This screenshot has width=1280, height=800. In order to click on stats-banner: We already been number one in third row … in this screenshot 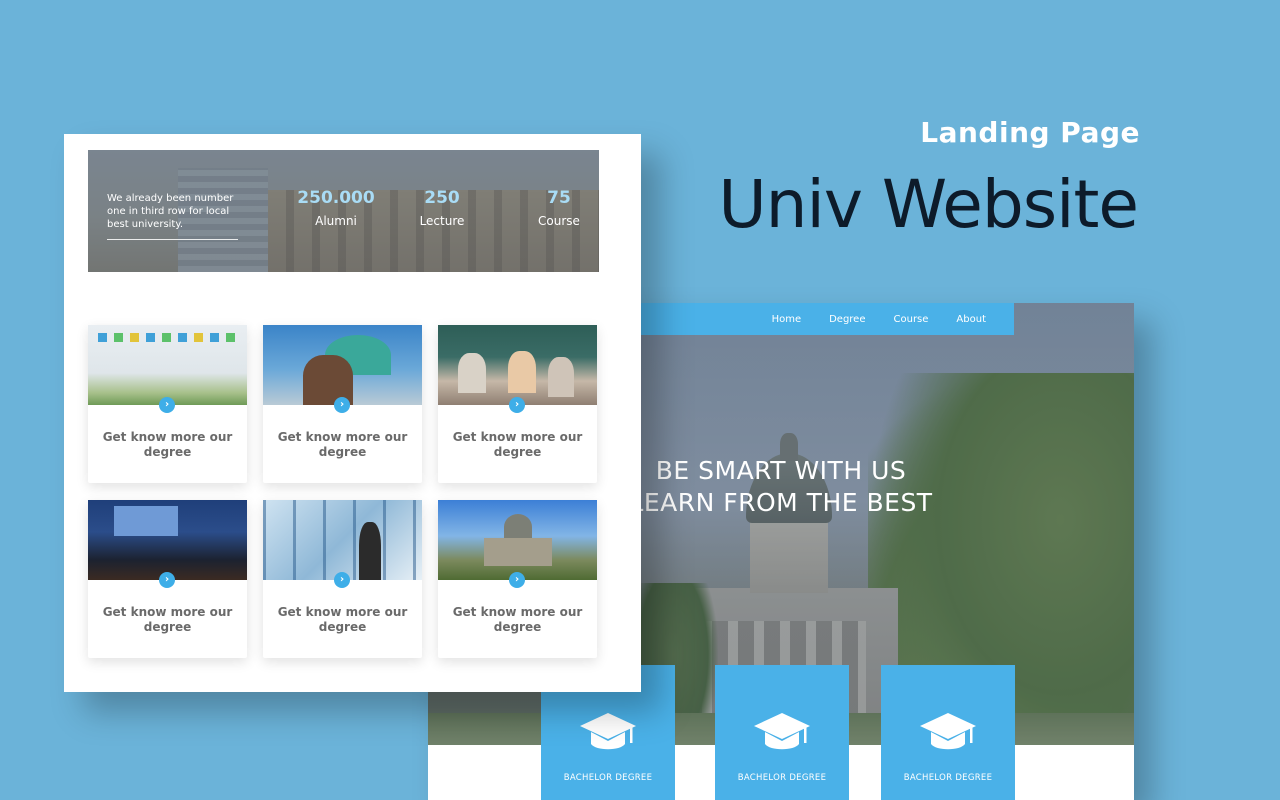, I will do `click(343, 211)`.